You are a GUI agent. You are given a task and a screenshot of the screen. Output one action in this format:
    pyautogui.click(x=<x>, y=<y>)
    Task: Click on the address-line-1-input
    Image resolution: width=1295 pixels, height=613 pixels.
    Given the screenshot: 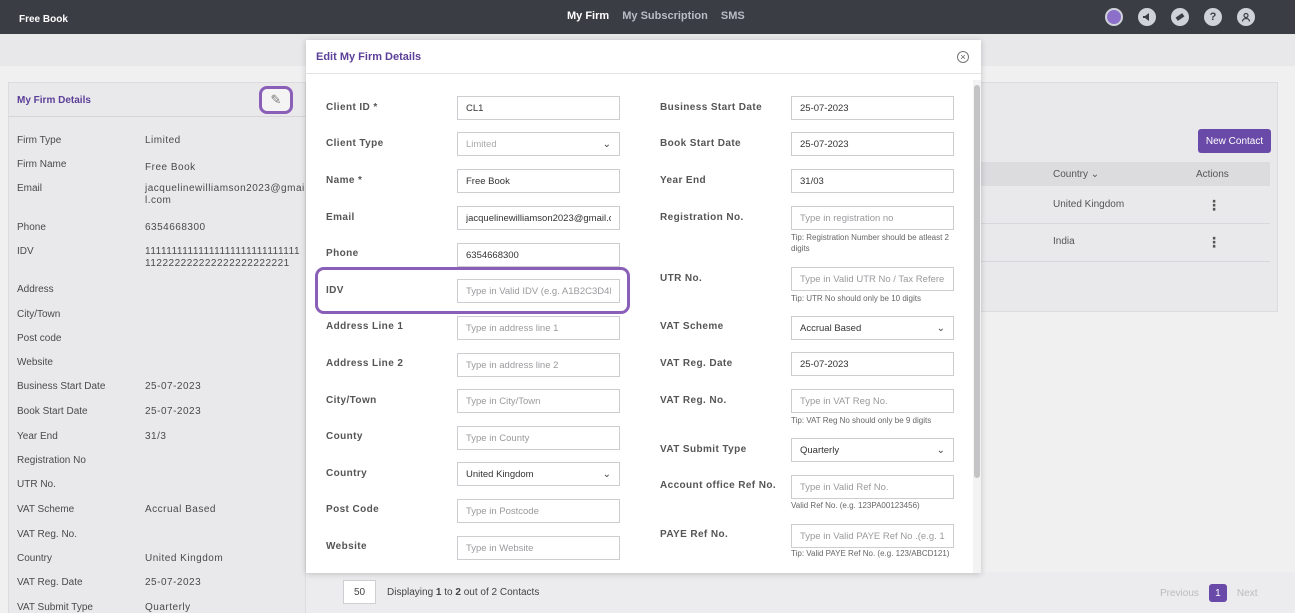 What is the action you would take?
    pyautogui.click(x=538, y=328)
    